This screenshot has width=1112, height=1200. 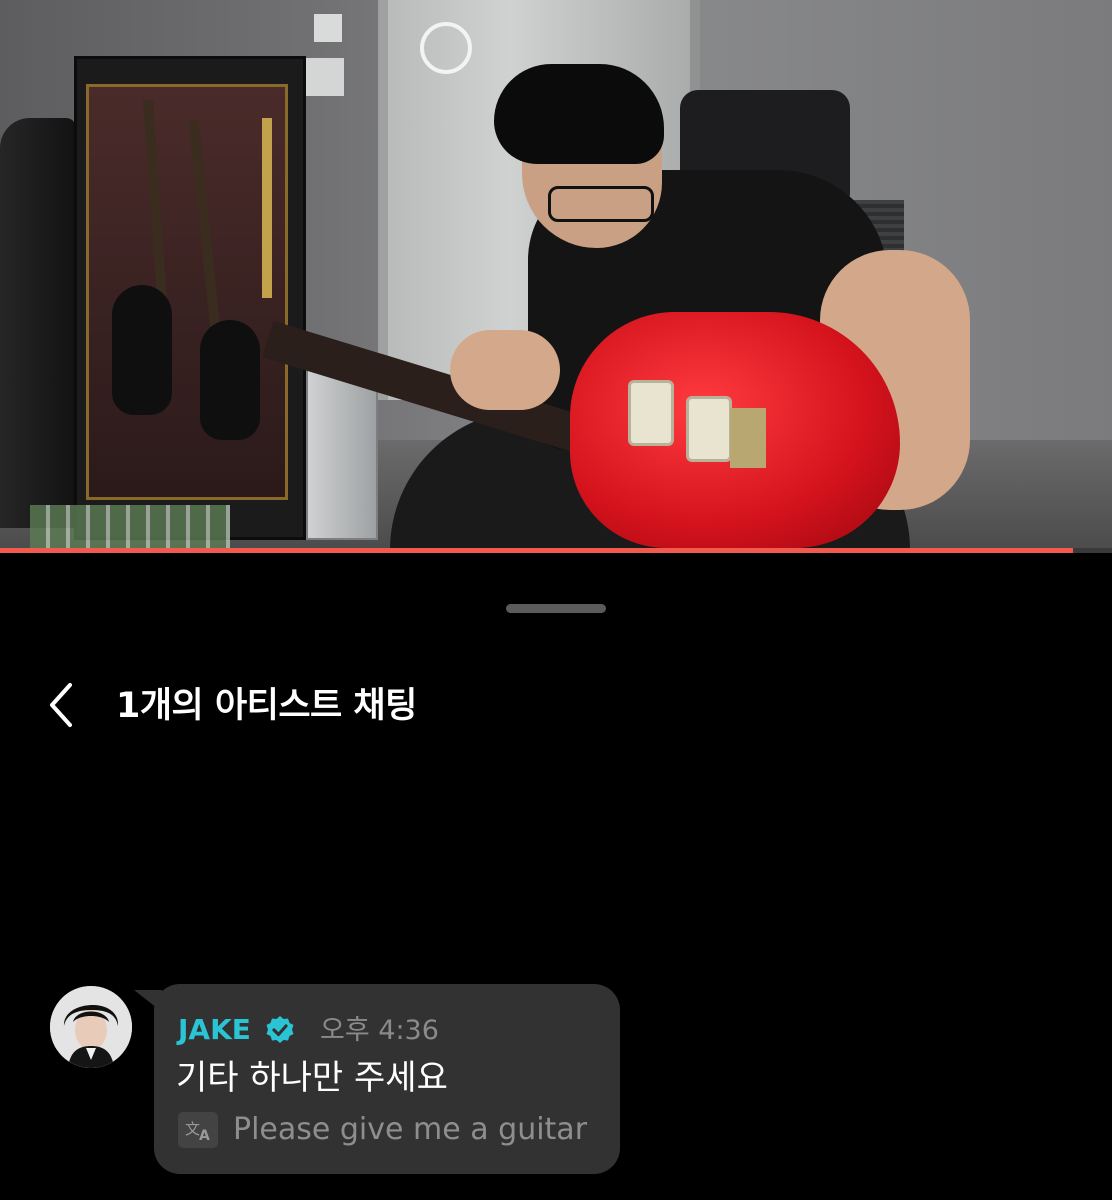 What do you see at coordinates (556, 608) in the screenshot?
I see `sheet-grab-handle` at bounding box center [556, 608].